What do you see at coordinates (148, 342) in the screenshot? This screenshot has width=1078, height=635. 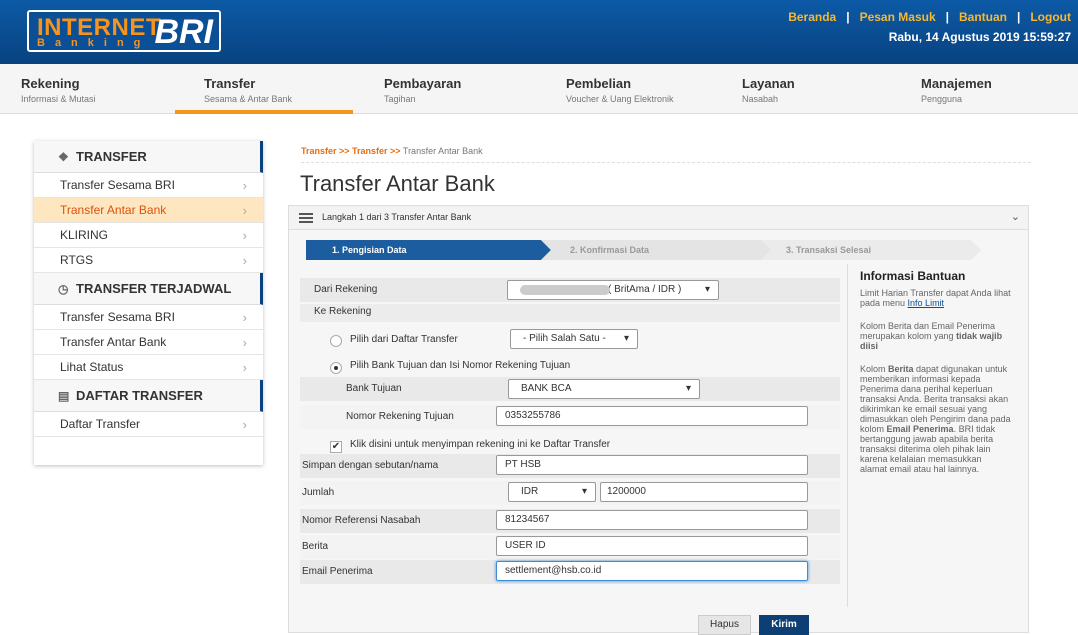 I see `sidebar-item-terjadwal-antar-bank: Transfer Antar Bank ›` at bounding box center [148, 342].